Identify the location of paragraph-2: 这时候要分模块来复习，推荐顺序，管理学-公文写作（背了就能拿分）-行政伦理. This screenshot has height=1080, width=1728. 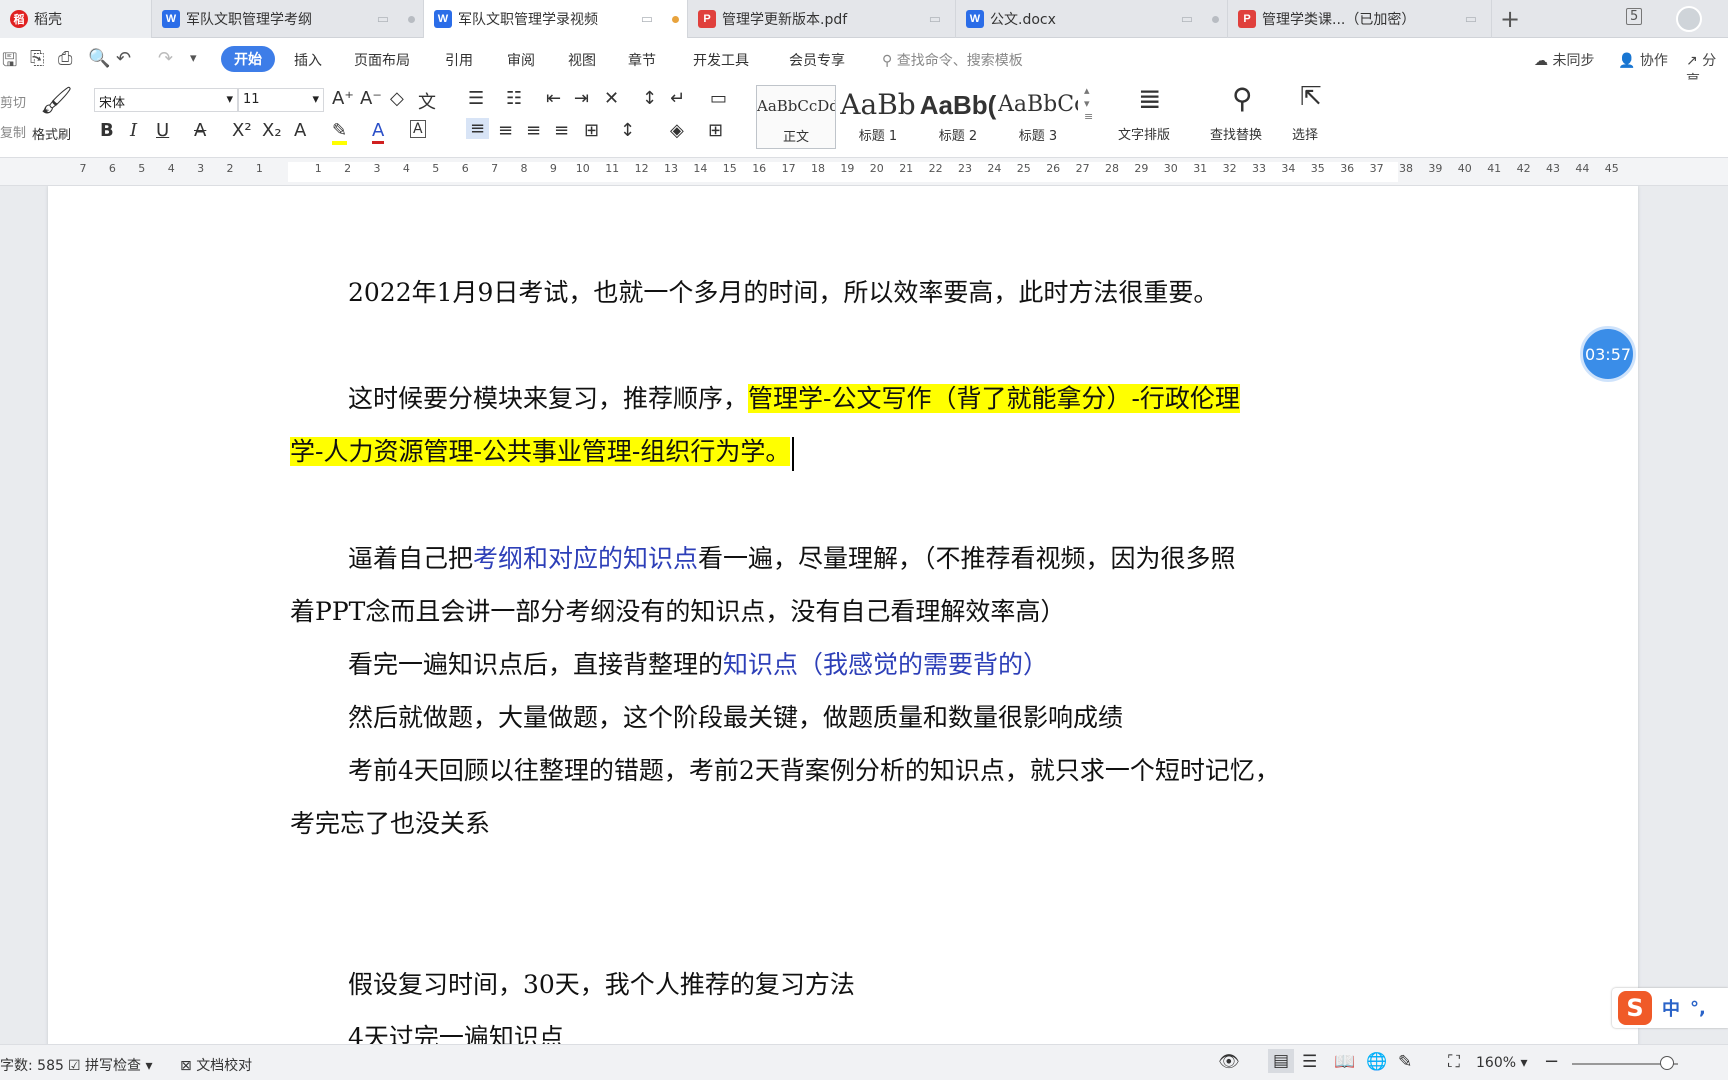
(866, 398).